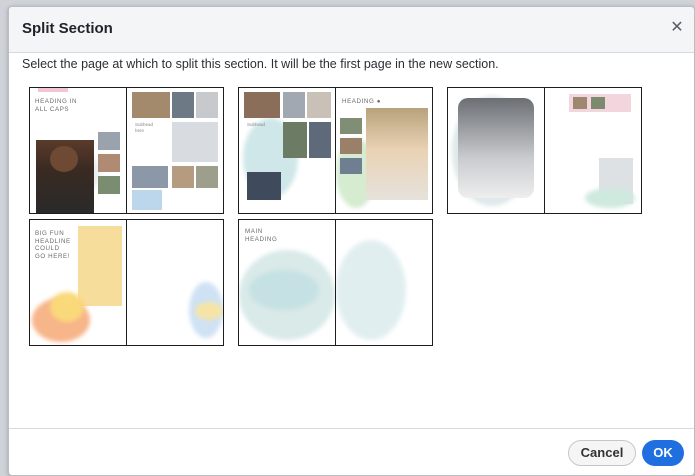  What do you see at coordinates (53, 90) in the screenshot?
I see `decorative-strip` at bounding box center [53, 90].